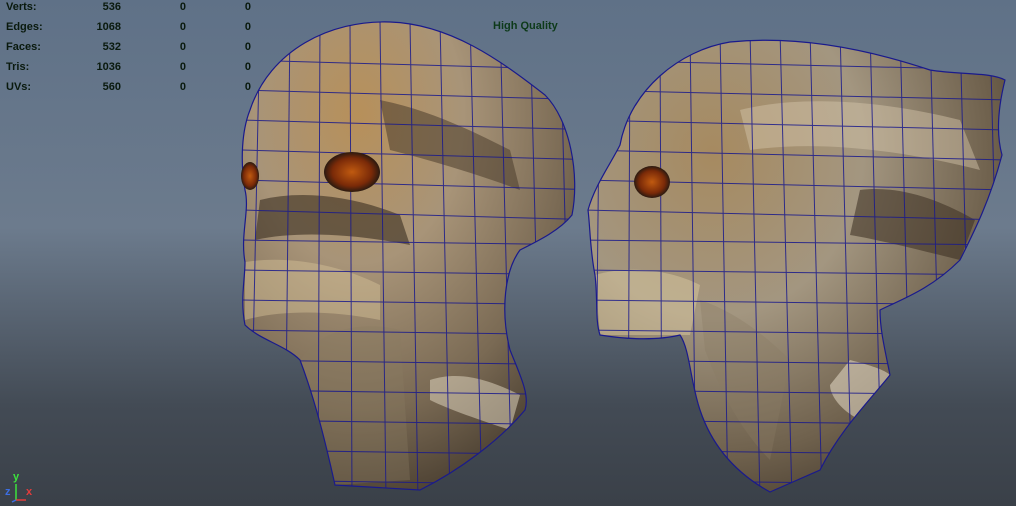 Image resolution: width=1016 pixels, height=506 pixels. What do you see at coordinates (22, 487) in the screenshot?
I see `view-axis-indicator: y z x` at bounding box center [22, 487].